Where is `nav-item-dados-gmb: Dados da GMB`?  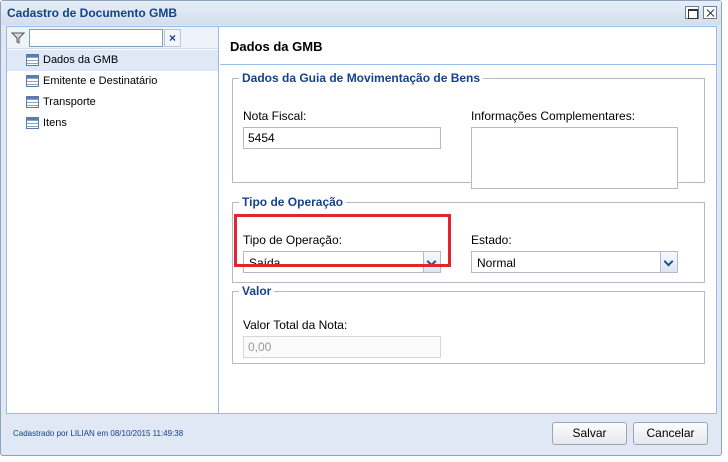 nav-item-dados-gmb: Dados da GMB is located at coordinates (112, 60).